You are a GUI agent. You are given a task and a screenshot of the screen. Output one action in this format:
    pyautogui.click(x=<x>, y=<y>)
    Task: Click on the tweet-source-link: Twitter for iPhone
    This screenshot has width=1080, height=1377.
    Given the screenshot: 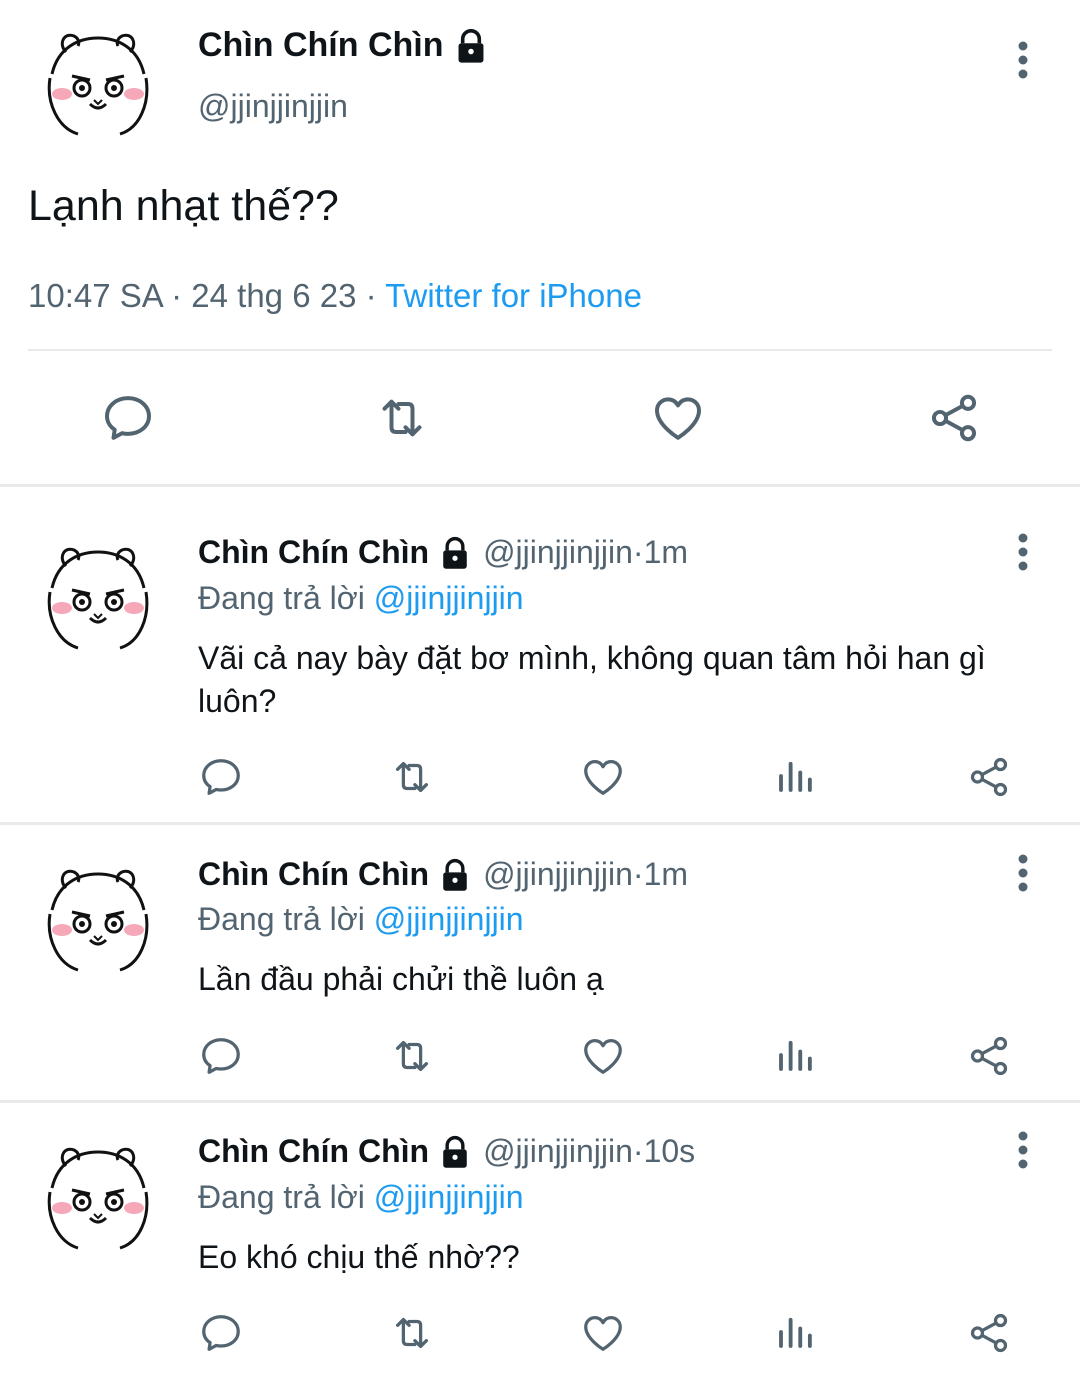 What is the action you would take?
    pyautogui.click(x=513, y=295)
    